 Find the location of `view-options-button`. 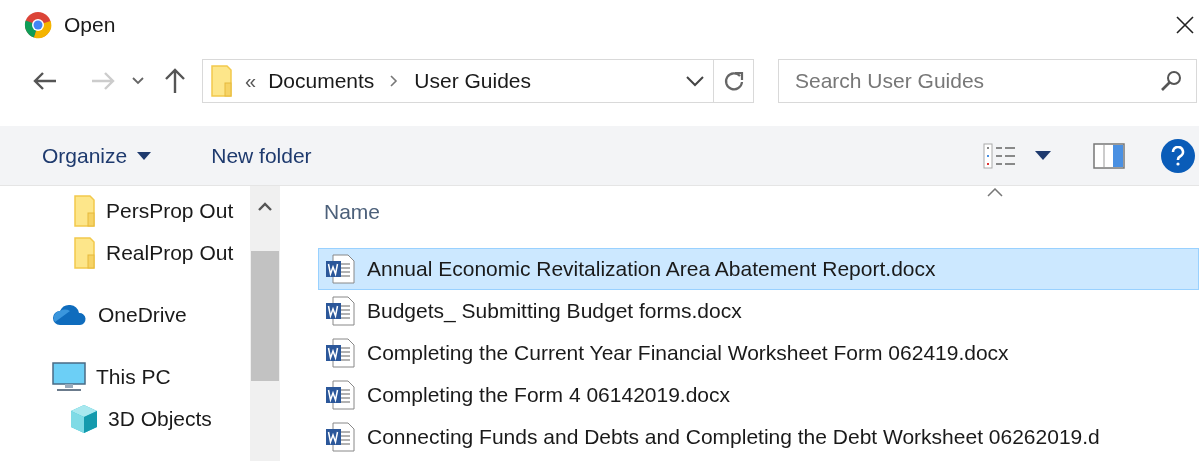

view-options-button is located at coordinates (1017, 155).